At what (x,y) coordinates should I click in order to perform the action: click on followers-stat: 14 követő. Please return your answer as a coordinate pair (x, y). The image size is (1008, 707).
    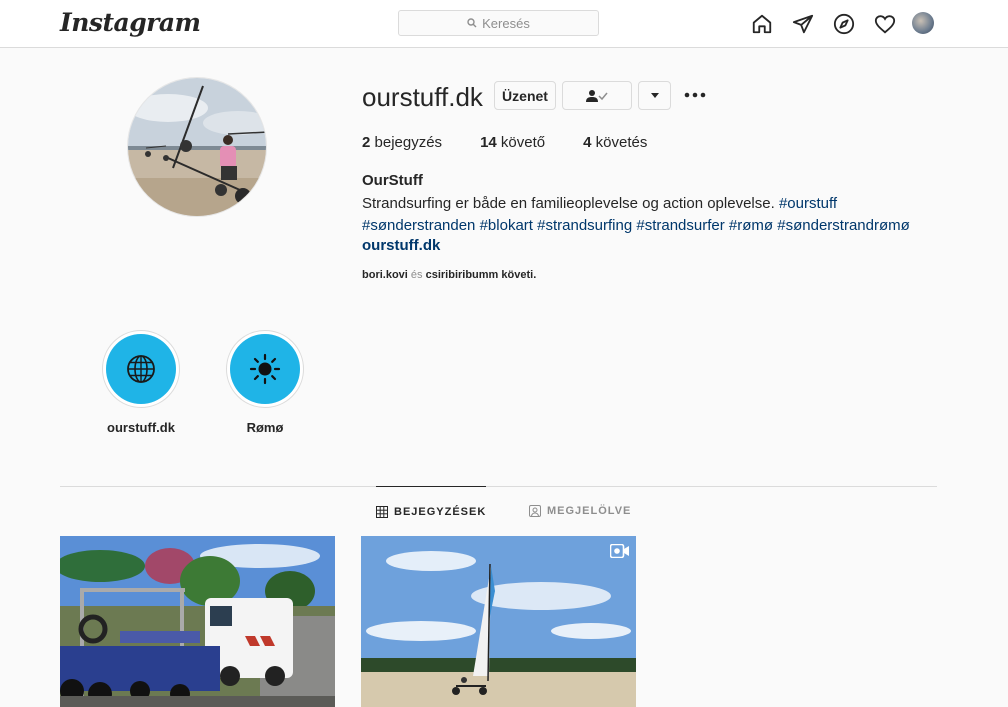
    Looking at the image, I should click on (512, 142).